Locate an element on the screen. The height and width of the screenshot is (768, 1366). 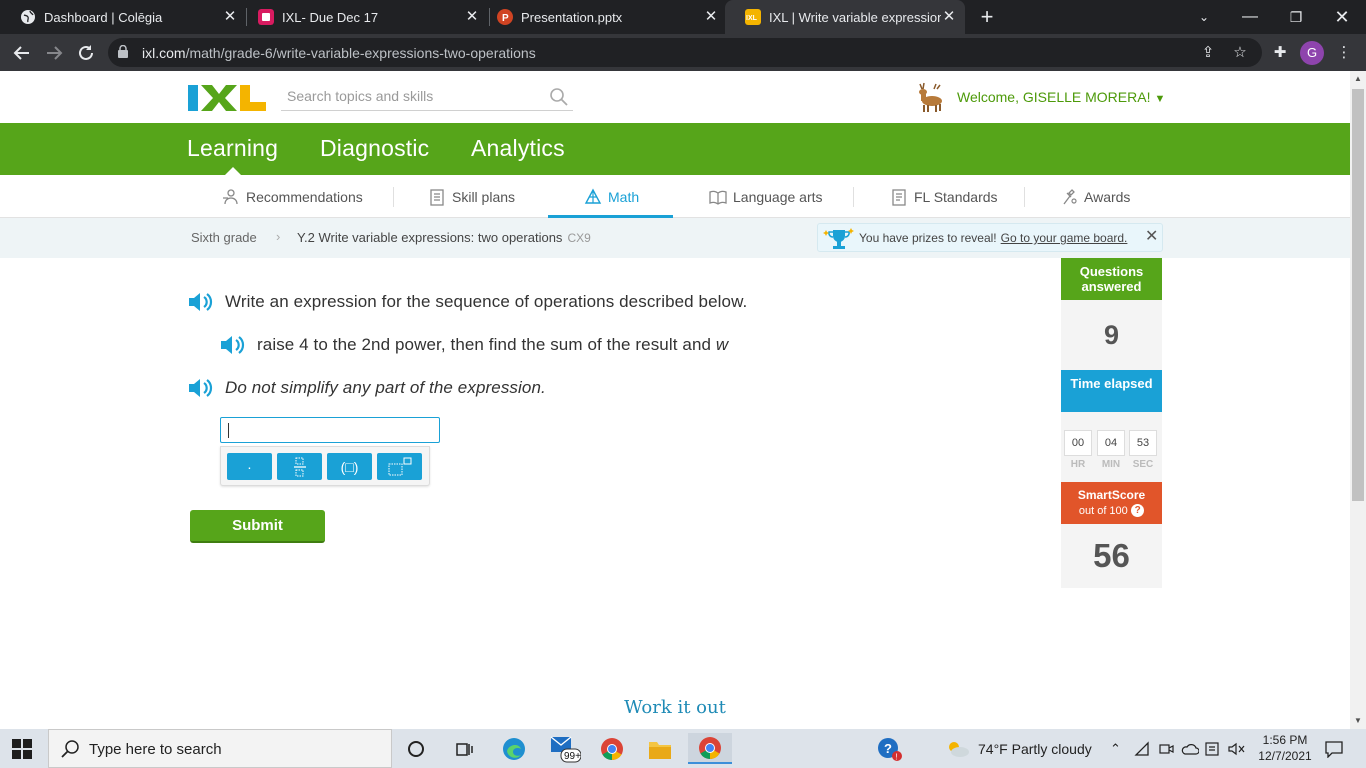
tab-recommendations: Recommendations is located at coordinates (292, 196).